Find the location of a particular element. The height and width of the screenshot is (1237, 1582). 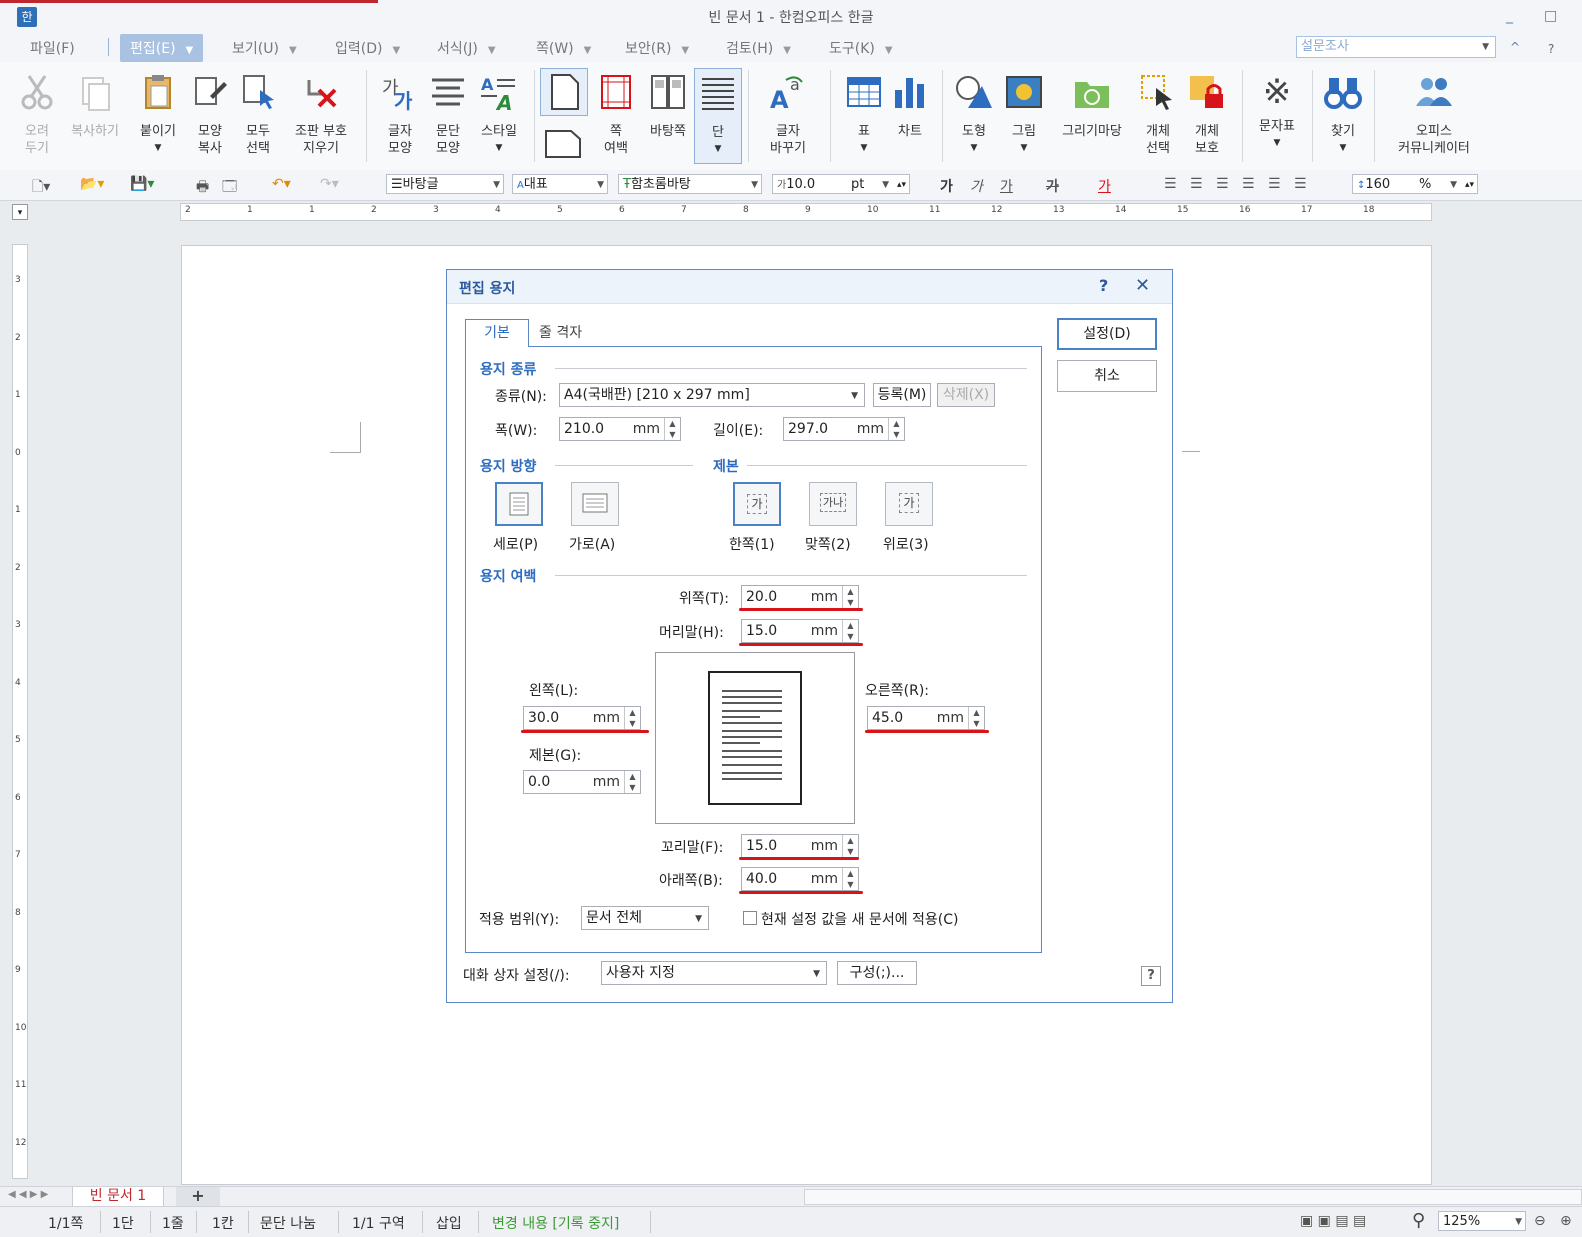

save-icon: 💾▾ is located at coordinates (142, 184).